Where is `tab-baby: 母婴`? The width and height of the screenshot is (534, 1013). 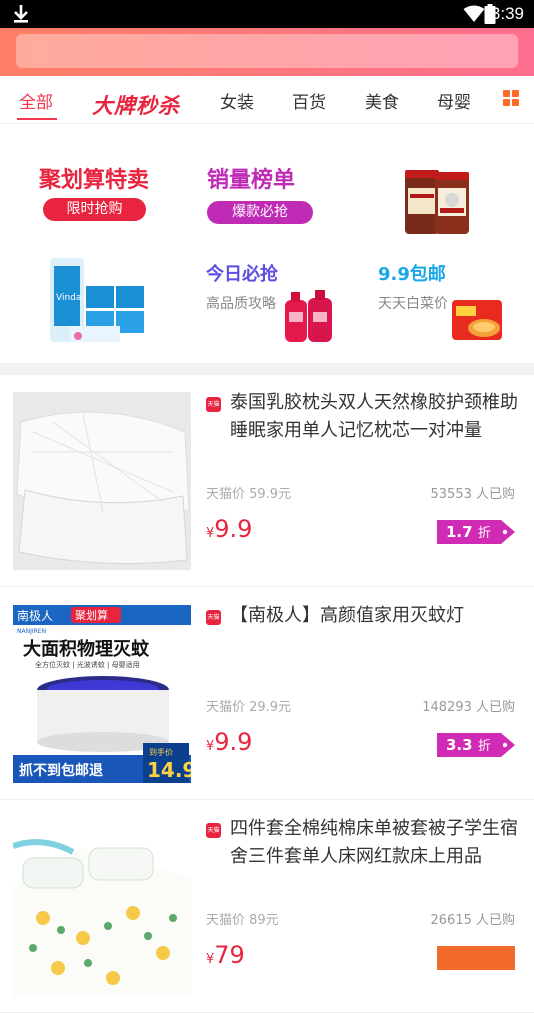
tab-baby: 母婴 is located at coordinates (454, 100).